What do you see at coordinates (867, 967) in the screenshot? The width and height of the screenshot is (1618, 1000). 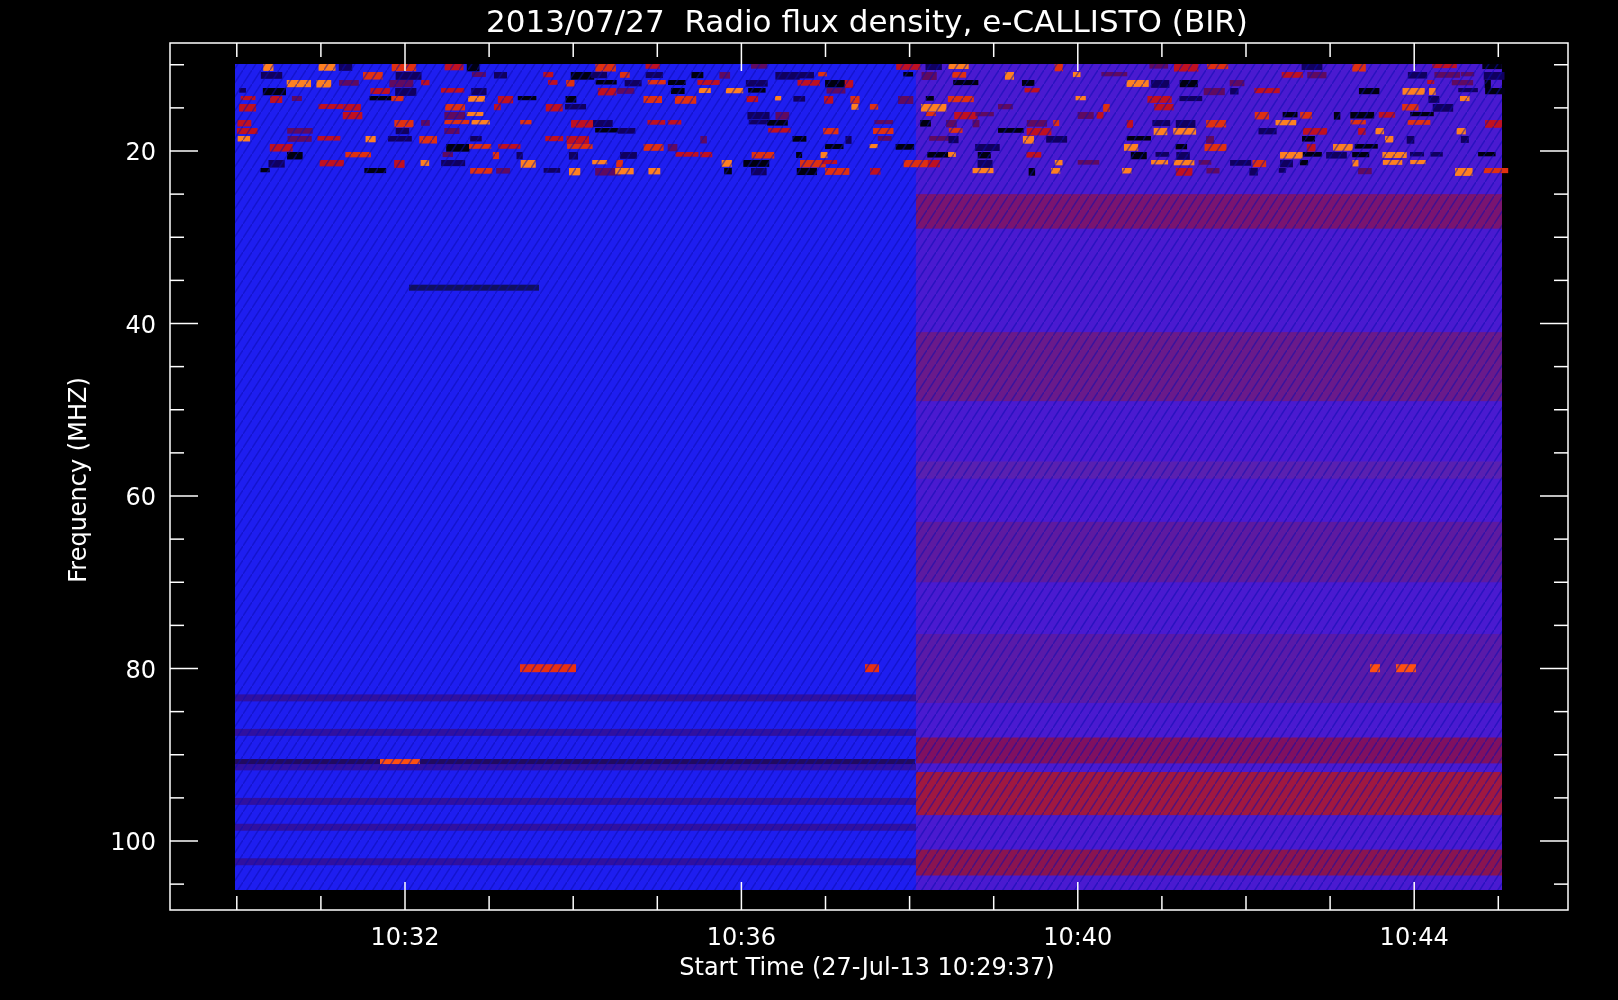 I see `axis-label: Start Time (27-Jul-13 10:29:37)` at bounding box center [867, 967].